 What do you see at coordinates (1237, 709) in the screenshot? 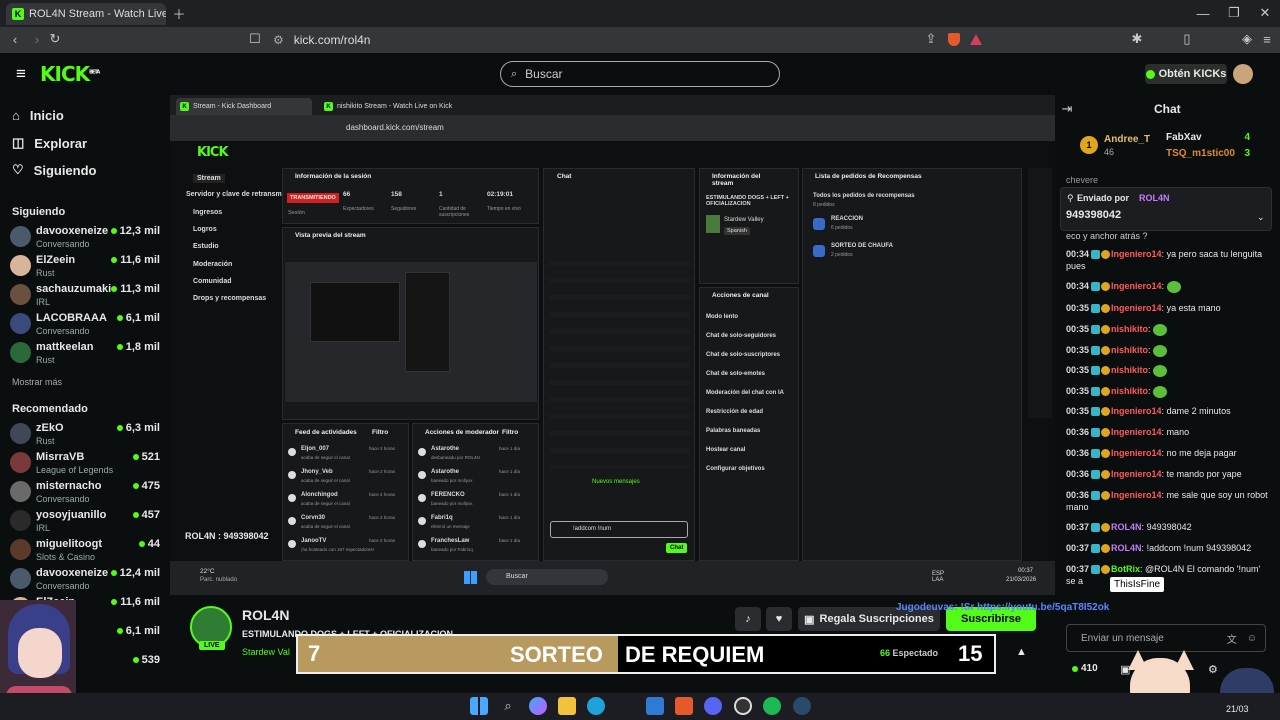
I see `taskbar-clock: 21/03` at bounding box center [1237, 709].